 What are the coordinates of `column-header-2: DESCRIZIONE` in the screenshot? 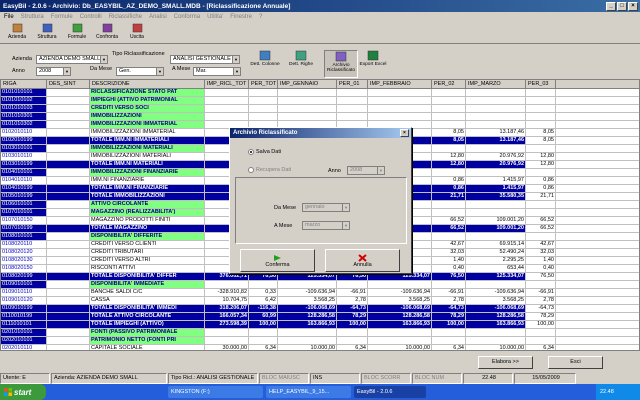 It's located at (147, 84).